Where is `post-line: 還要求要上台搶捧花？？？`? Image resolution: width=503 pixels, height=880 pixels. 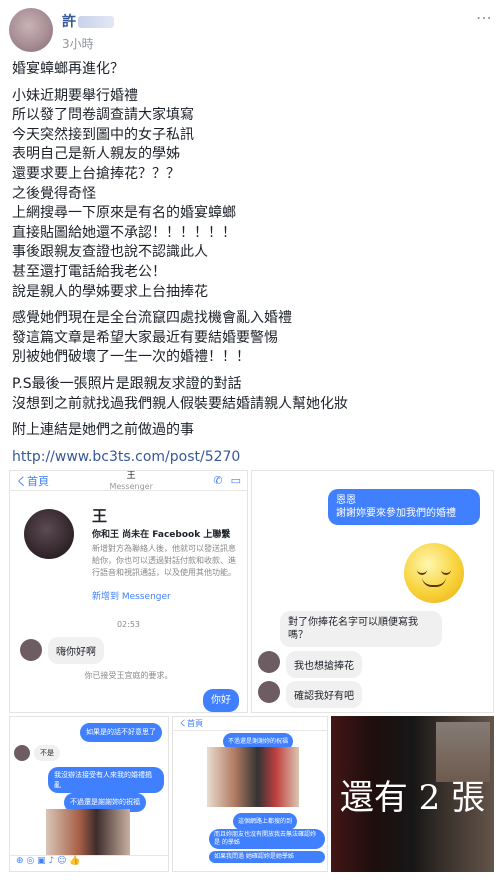 post-line: 還要求要上台搶捧花？？？ is located at coordinates (96, 173).